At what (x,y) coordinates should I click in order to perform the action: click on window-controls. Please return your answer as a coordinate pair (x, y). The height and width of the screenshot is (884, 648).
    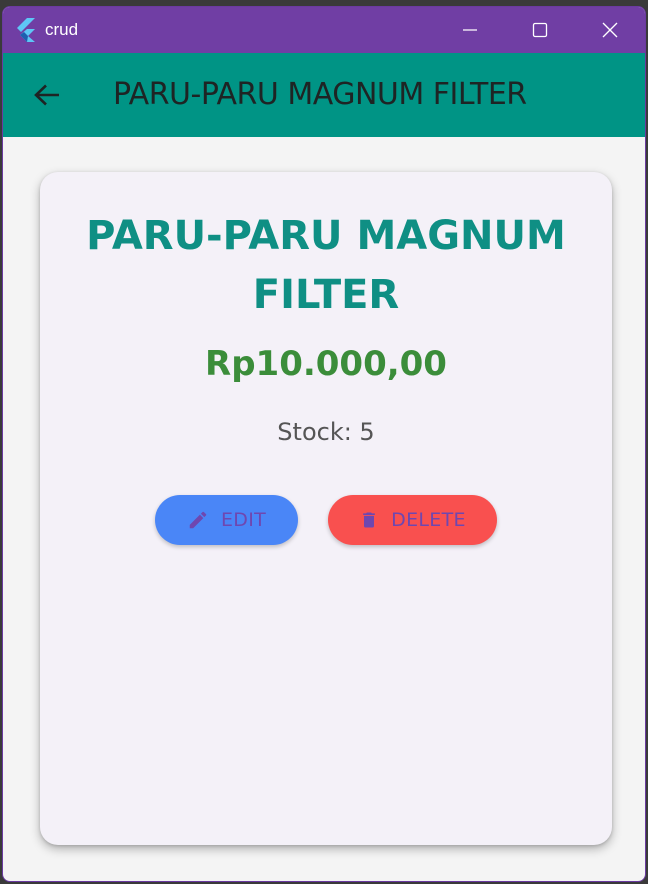
    Looking at the image, I should click on (540, 30).